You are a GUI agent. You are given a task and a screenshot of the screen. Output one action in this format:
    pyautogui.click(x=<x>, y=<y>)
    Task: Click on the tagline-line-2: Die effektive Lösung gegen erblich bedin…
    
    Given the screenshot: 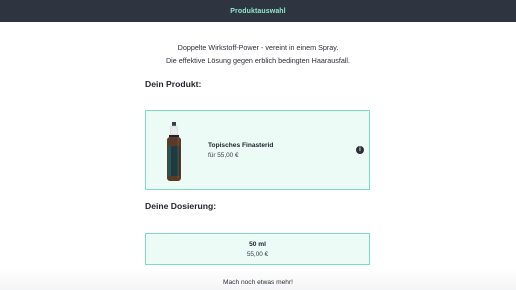 What is the action you would take?
    pyautogui.click(x=258, y=60)
    